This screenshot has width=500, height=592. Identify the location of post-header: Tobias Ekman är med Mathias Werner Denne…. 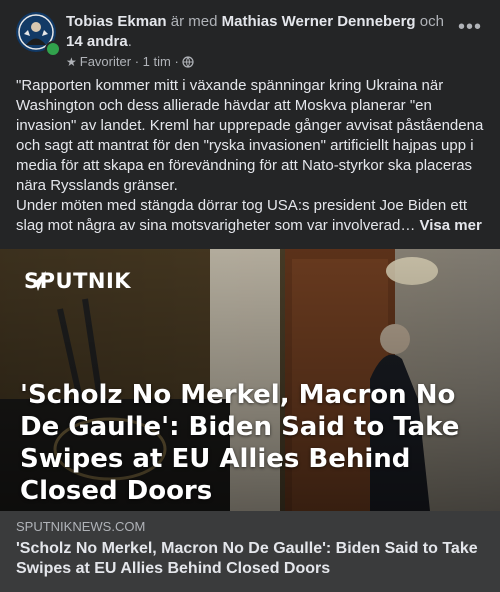
(250, 40).